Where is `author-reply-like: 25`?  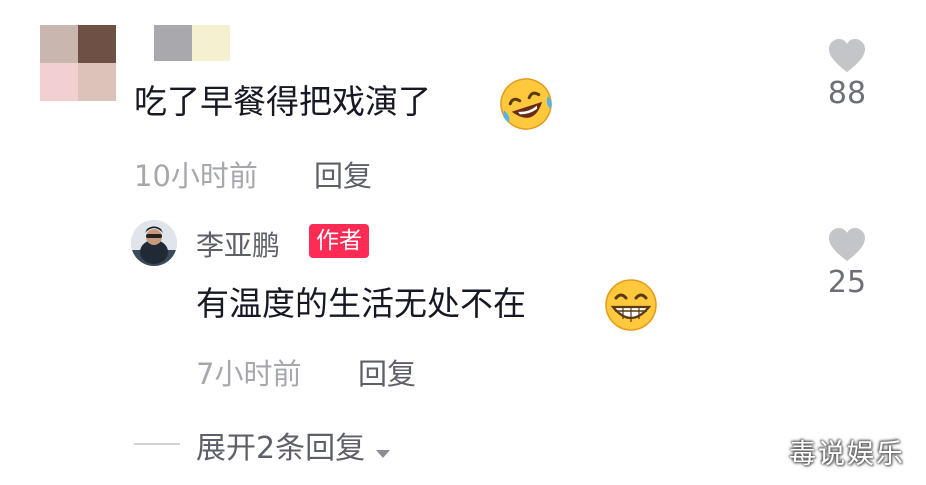
author-reply-like: 25 is located at coordinates (847, 263).